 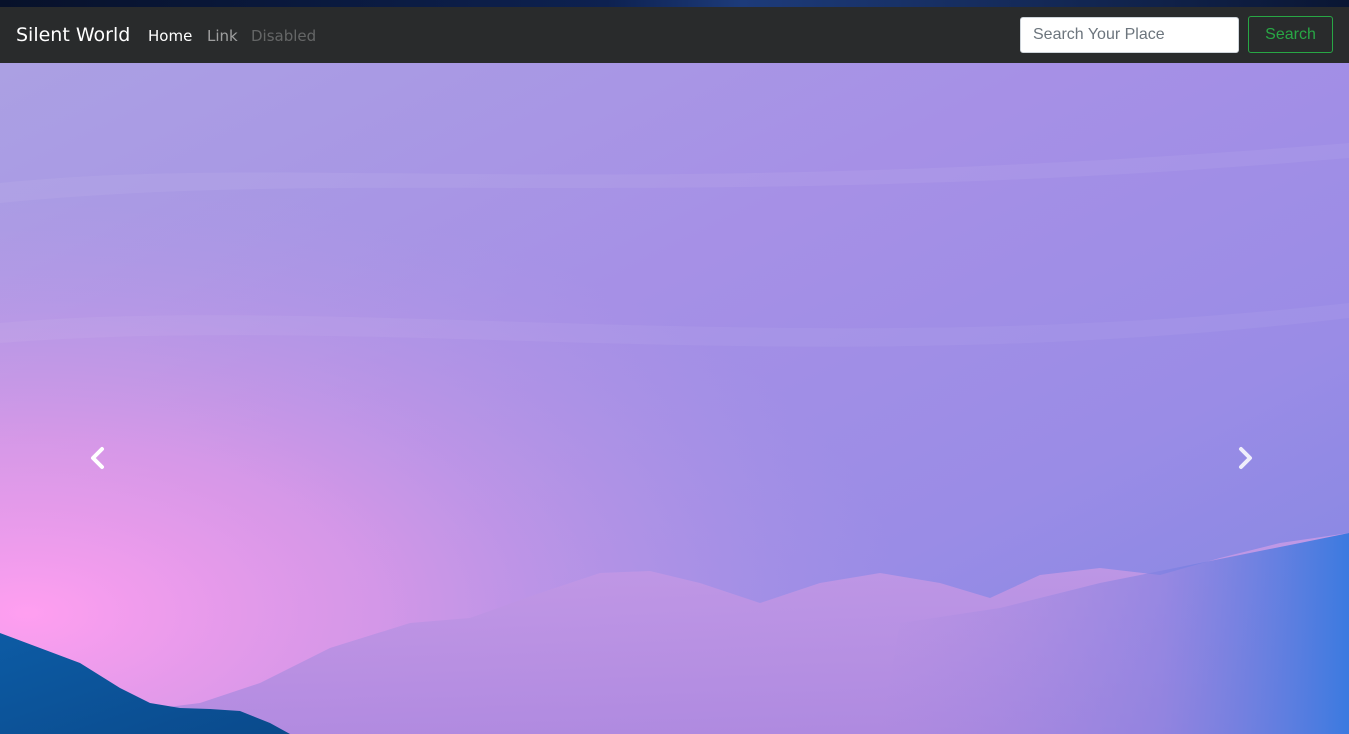 What do you see at coordinates (73, 35) in the screenshot?
I see `brand-logo-text: Silent World` at bounding box center [73, 35].